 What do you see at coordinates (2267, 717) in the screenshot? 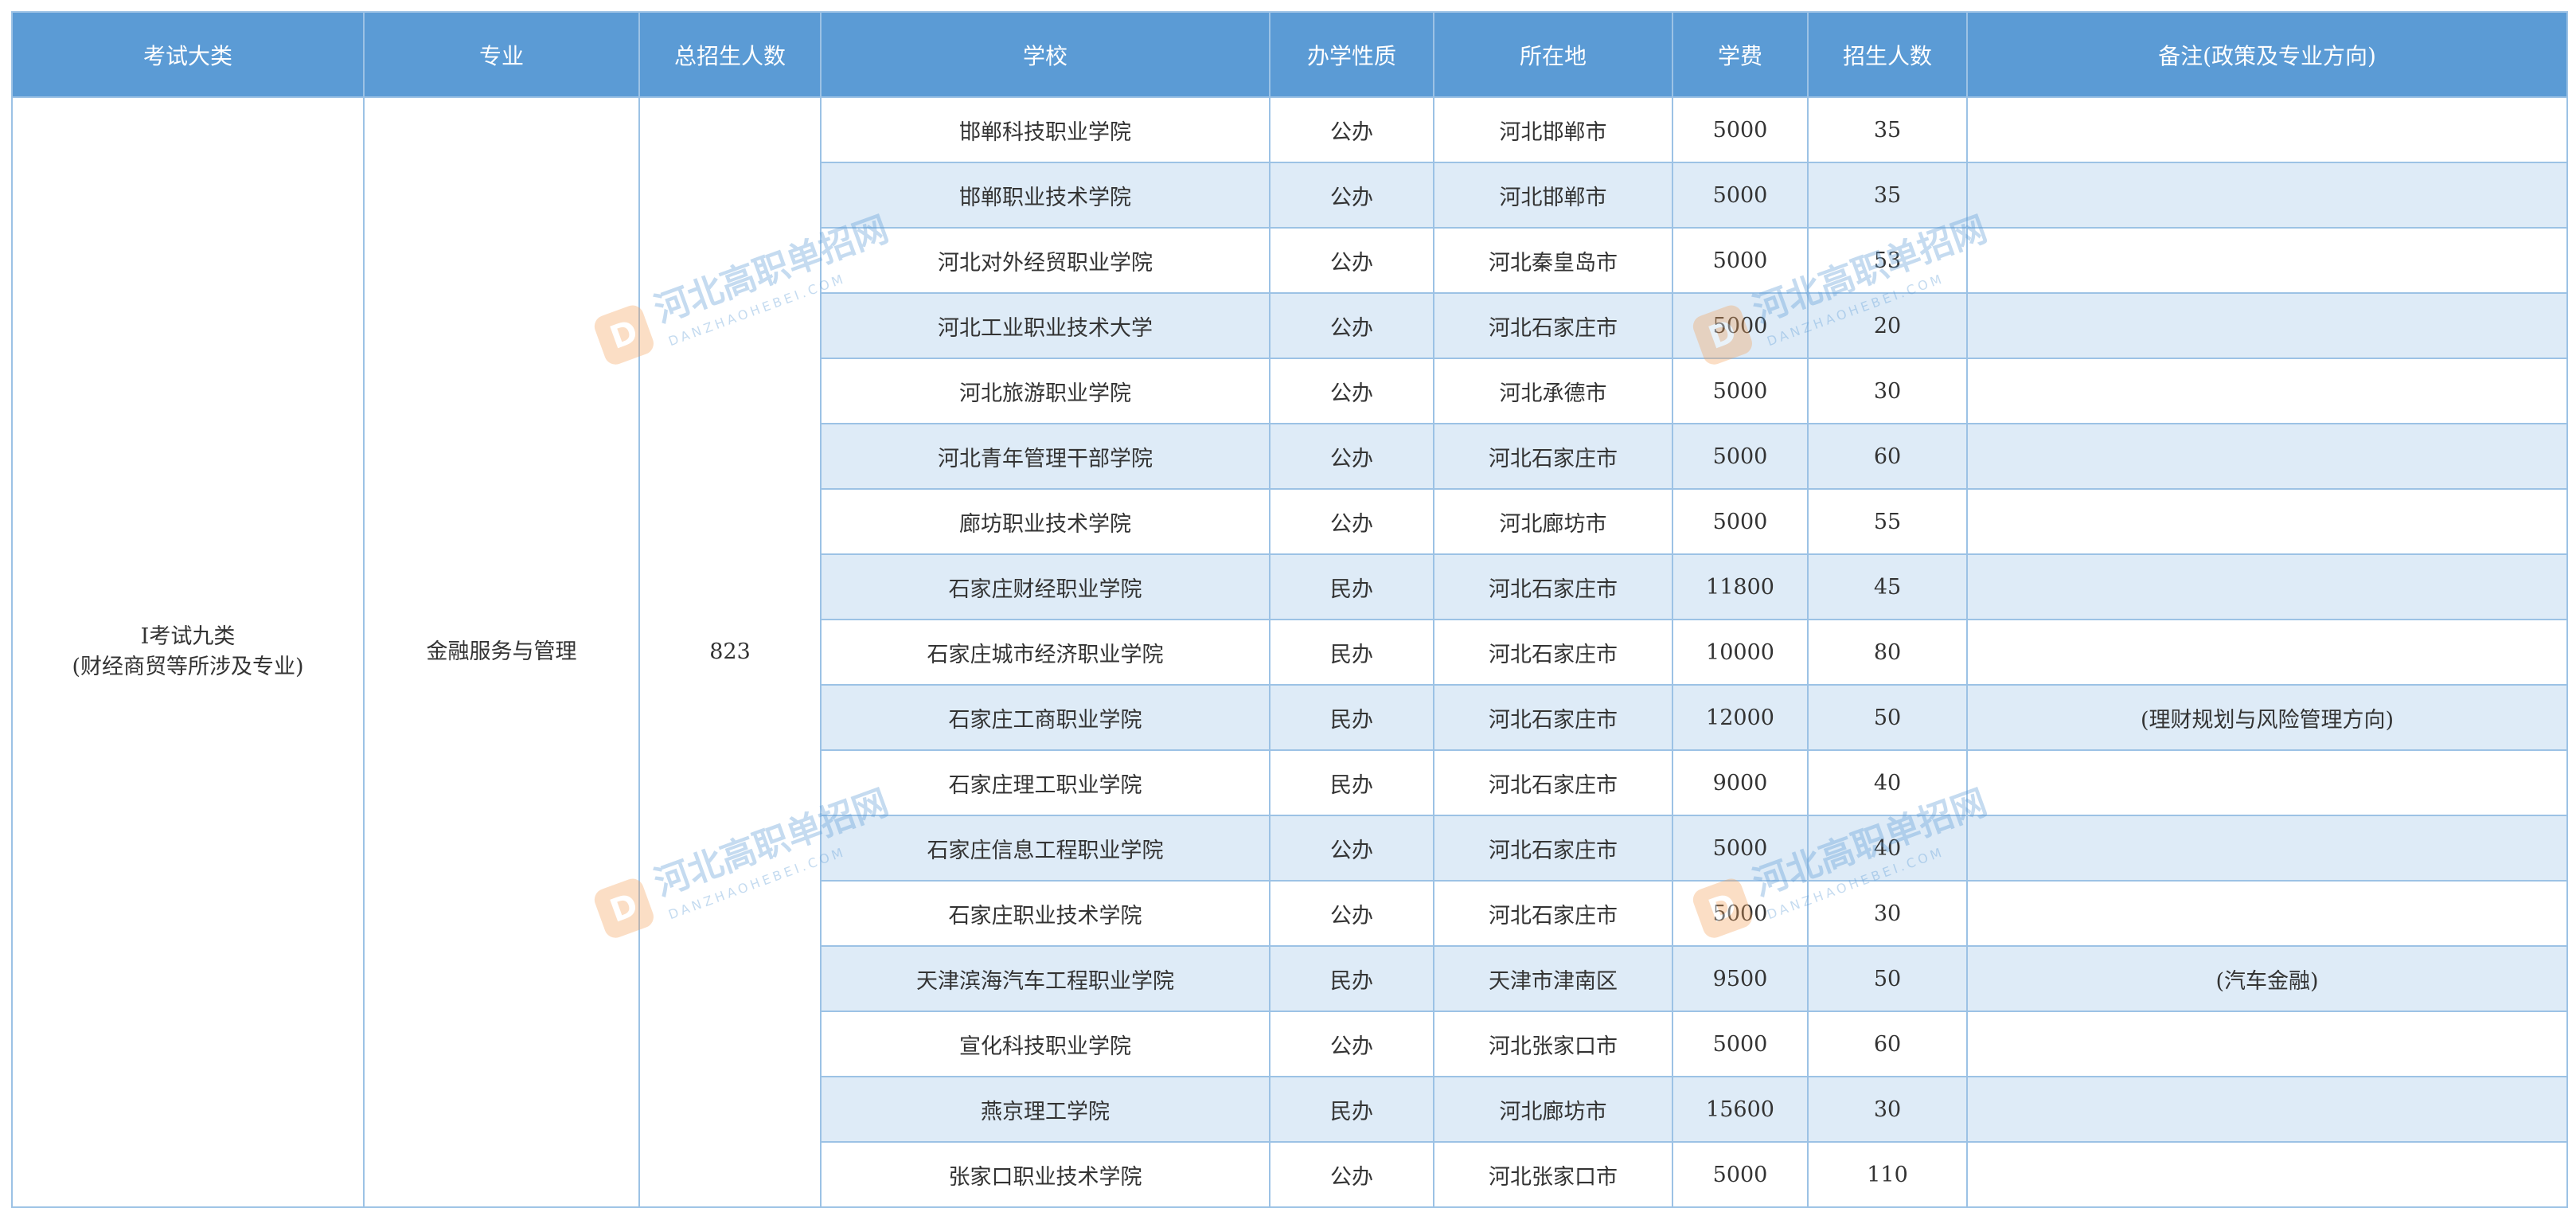
I see `note-cell: (理财规划与风险管理方向)` at bounding box center [2267, 717].